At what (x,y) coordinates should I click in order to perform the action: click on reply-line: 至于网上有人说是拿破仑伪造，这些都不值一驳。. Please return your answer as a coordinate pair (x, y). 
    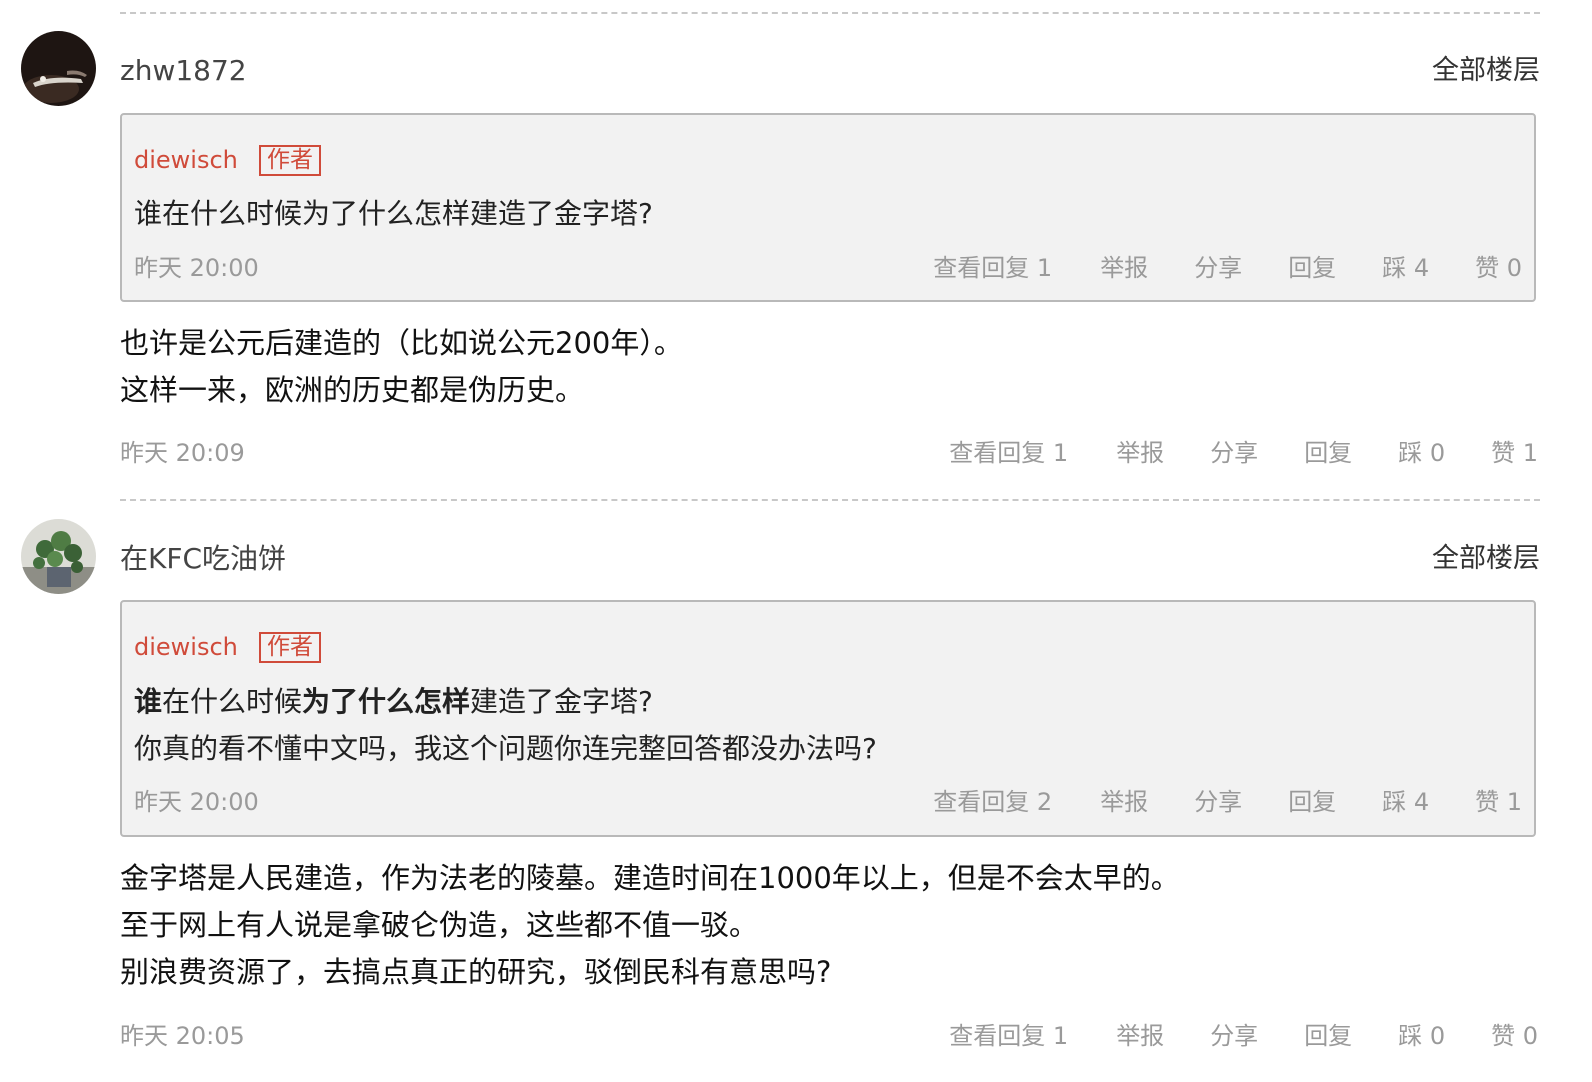
    Looking at the image, I should click on (439, 925).